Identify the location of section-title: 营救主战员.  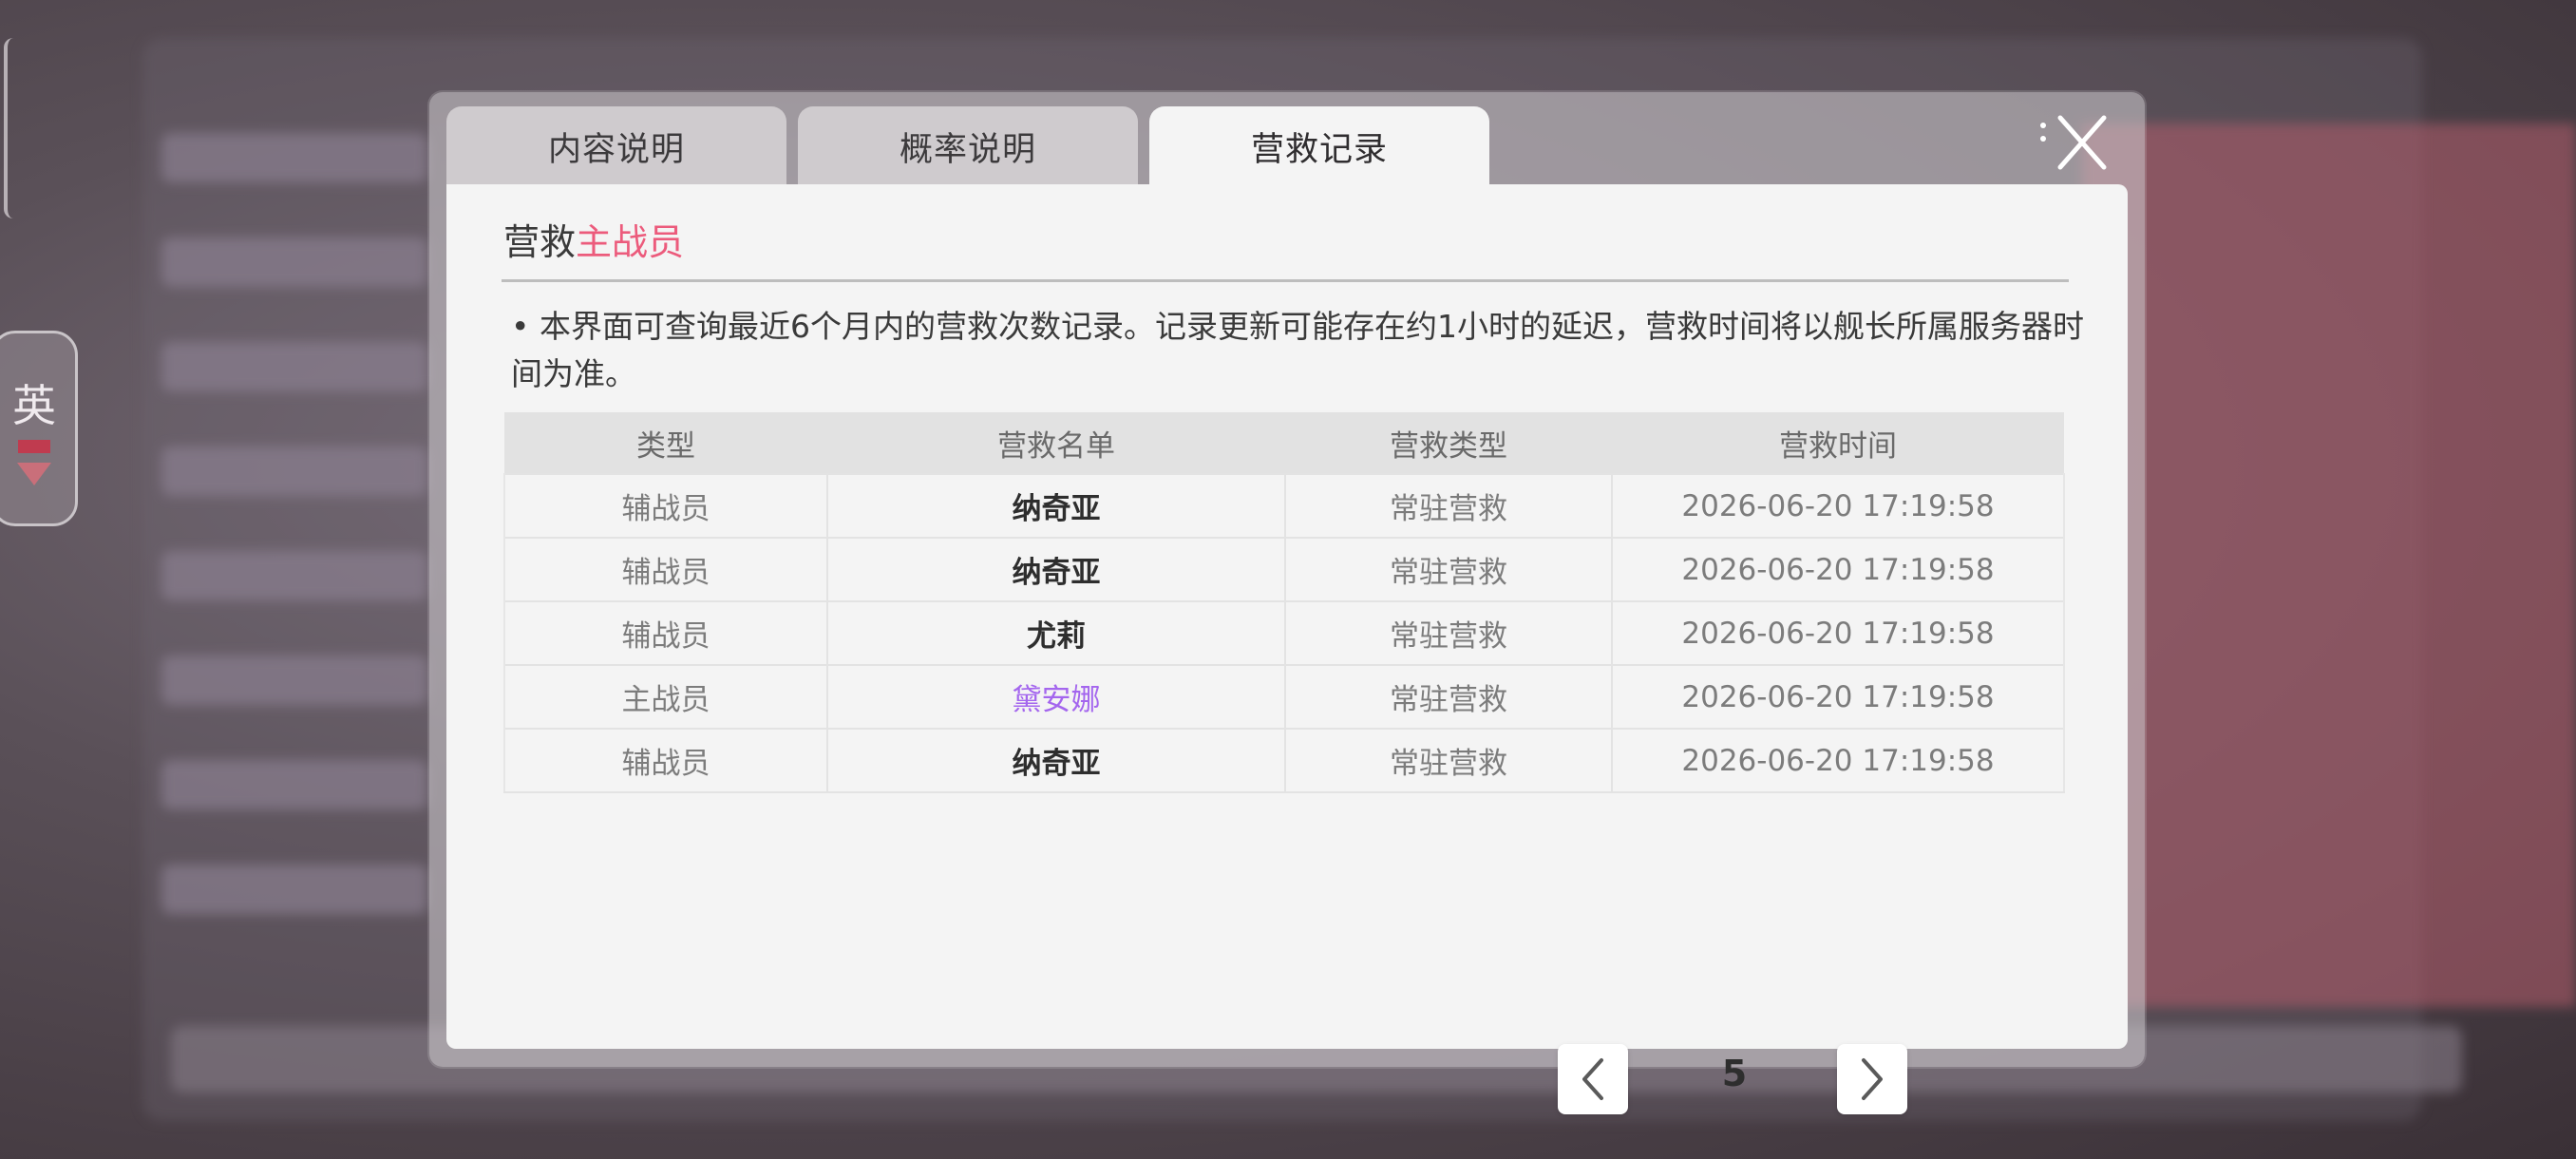
(593, 239).